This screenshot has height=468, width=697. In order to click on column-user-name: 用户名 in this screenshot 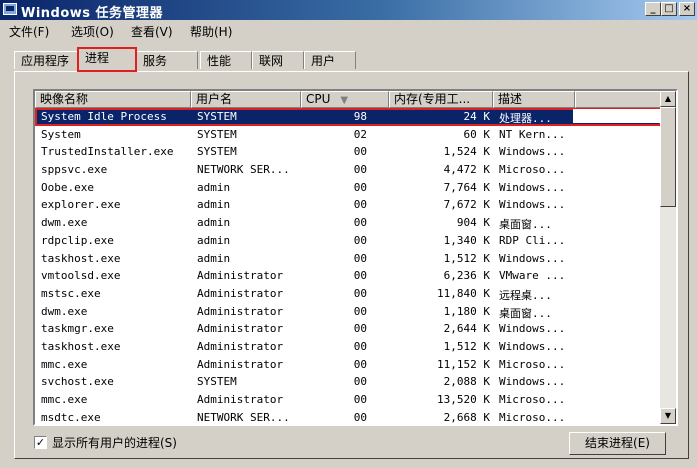, I will do `click(246, 99)`.